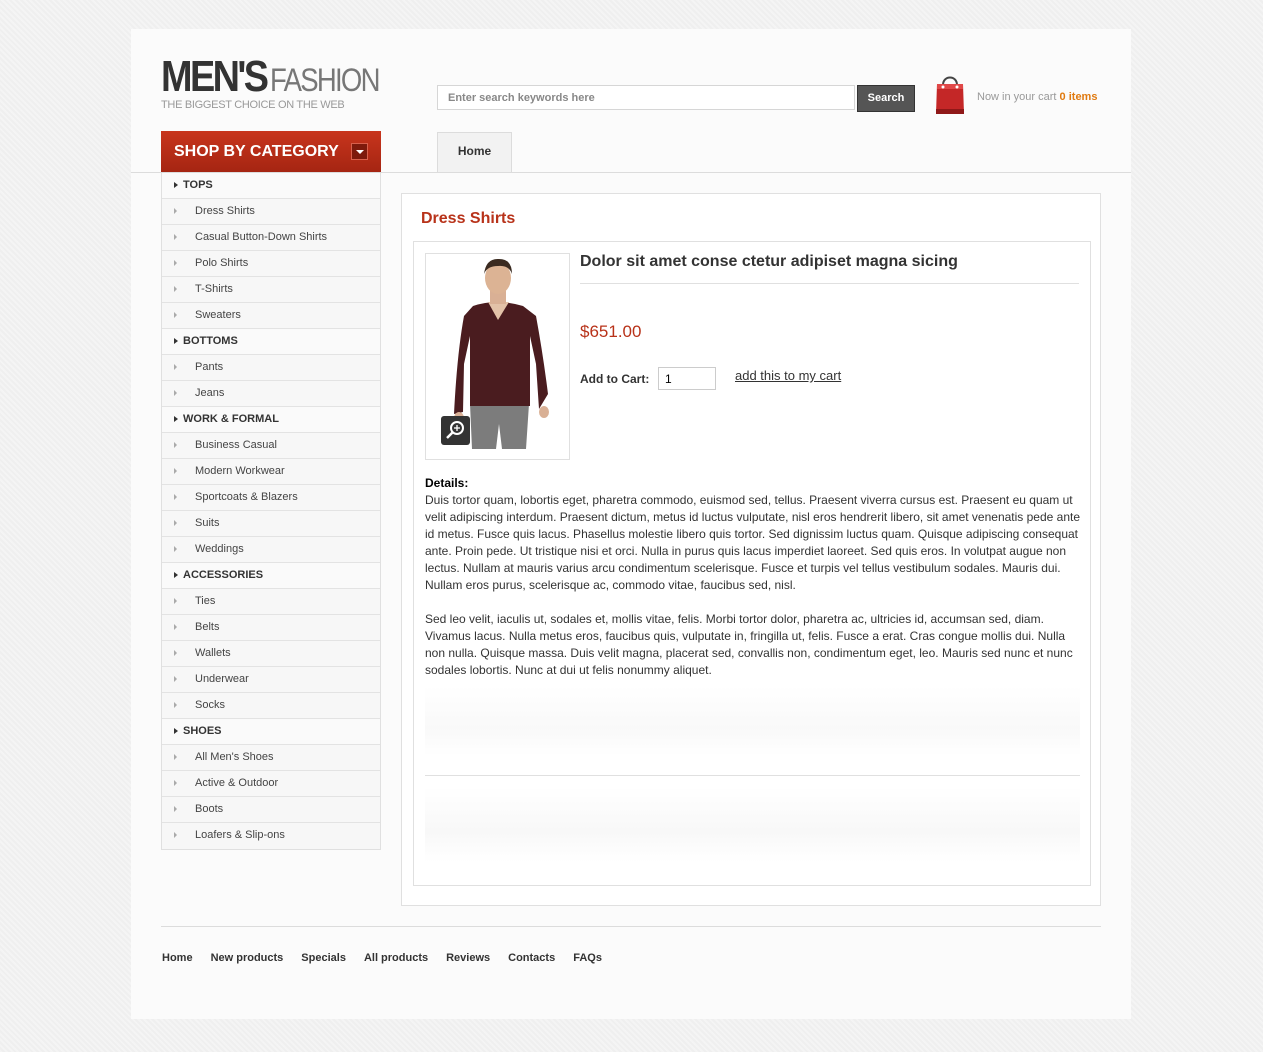 The height and width of the screenshot is (1052, 1263). Describe the element at coordinates (468, 218) in the screenshot. I see `page-title: Dress Shirts` at that location.